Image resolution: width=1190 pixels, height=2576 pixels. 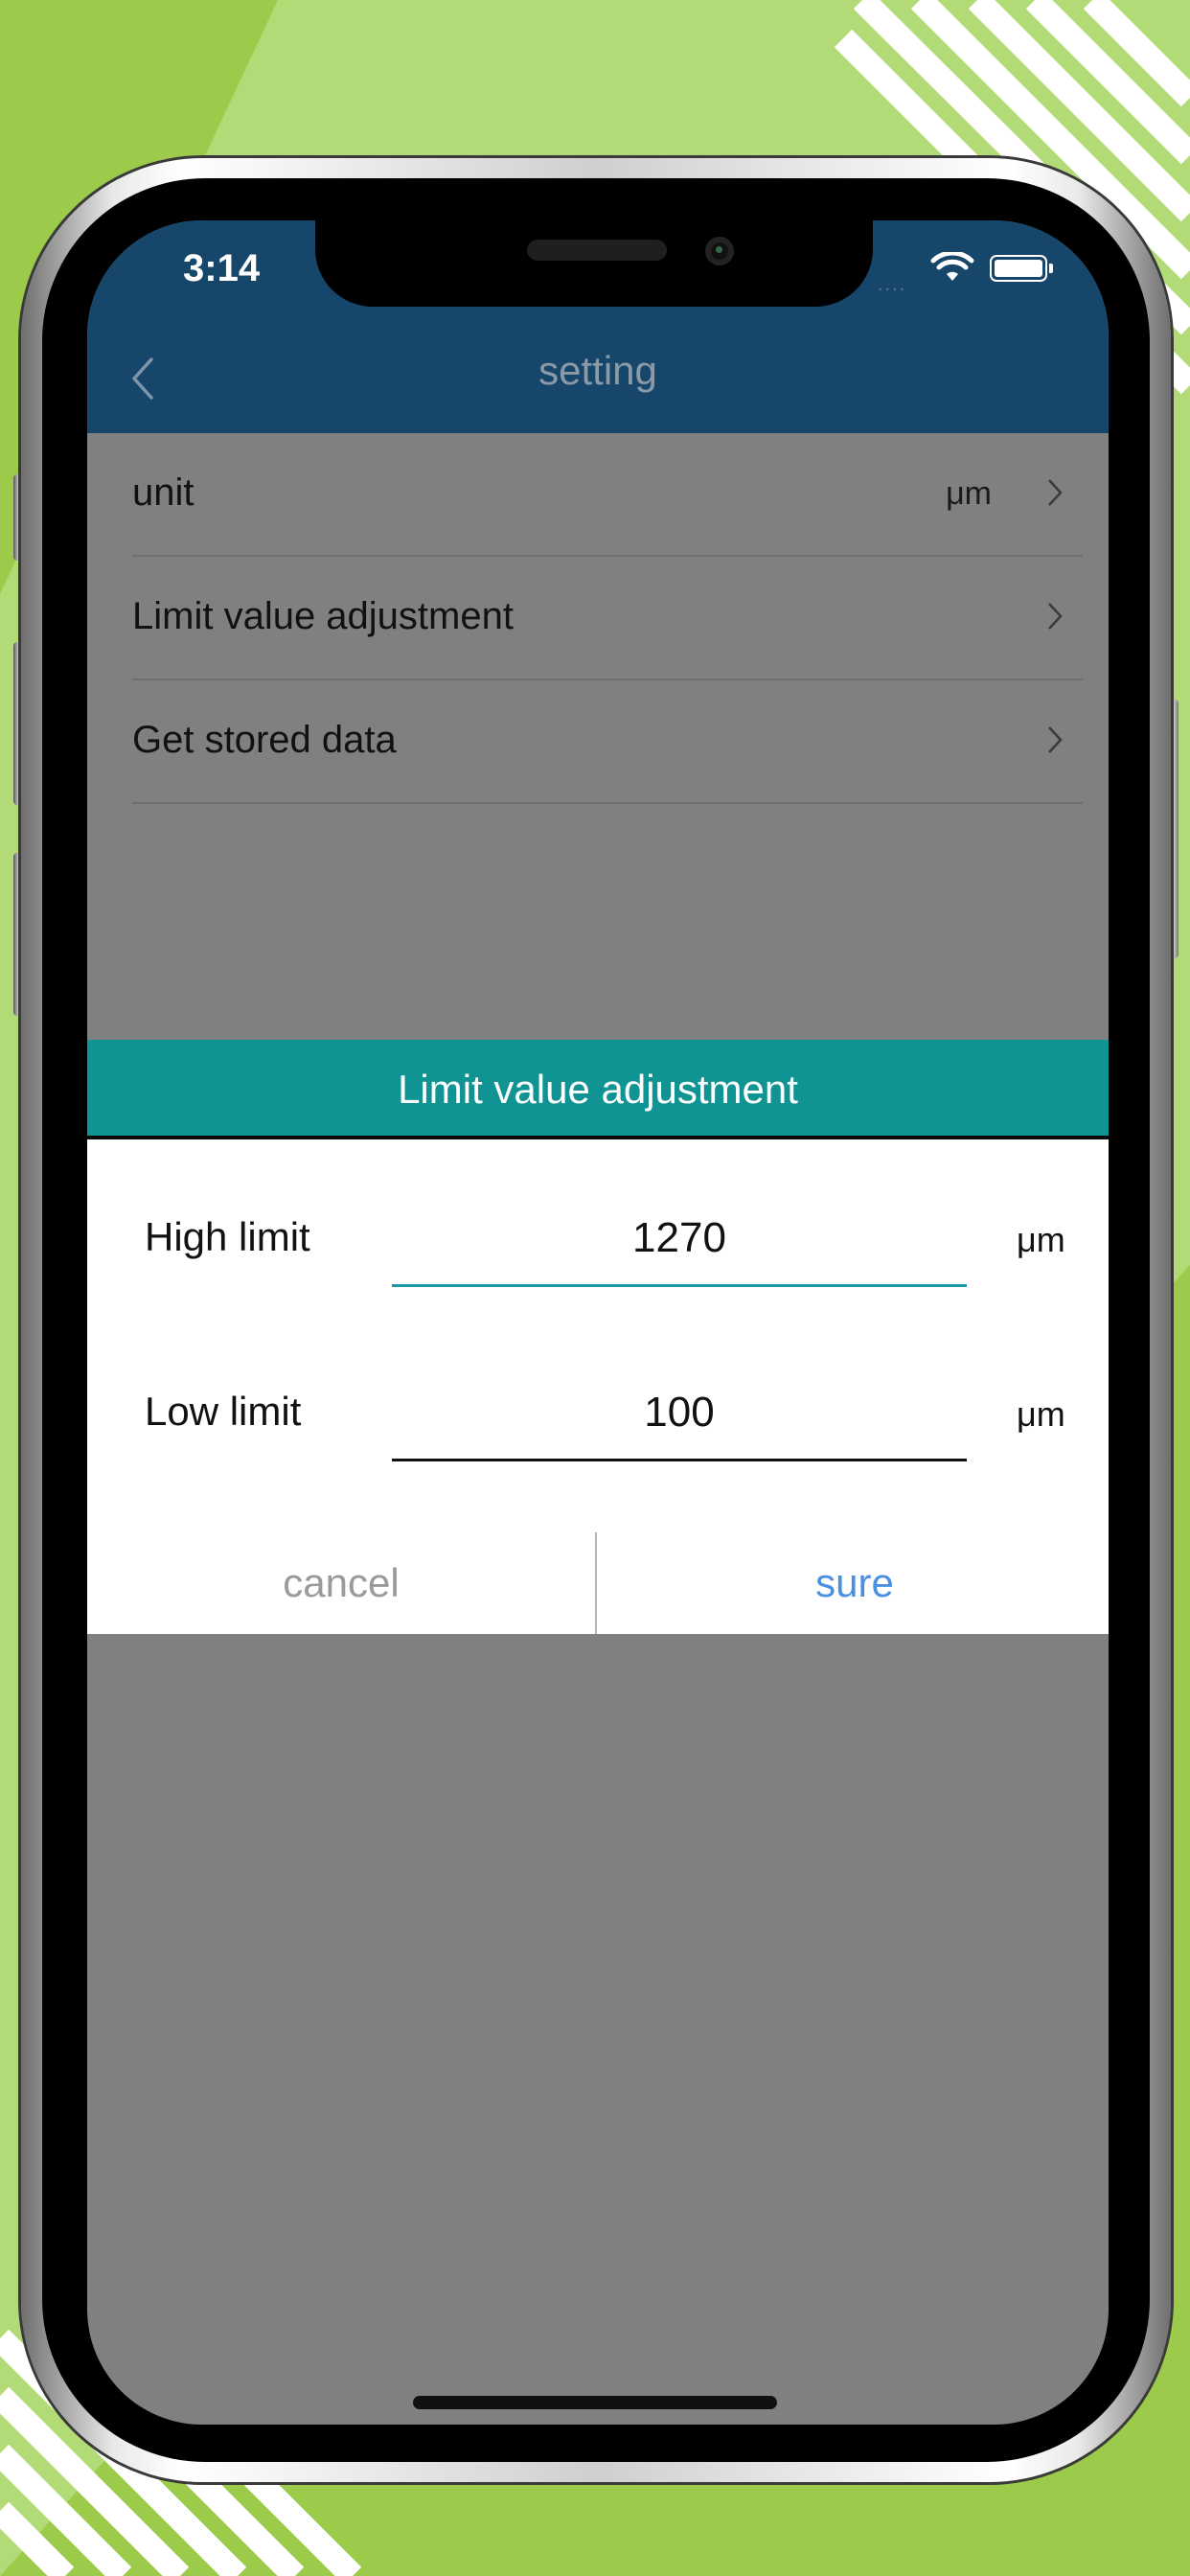 I want to click on high-limit-input, so click(x=680, y=1238).